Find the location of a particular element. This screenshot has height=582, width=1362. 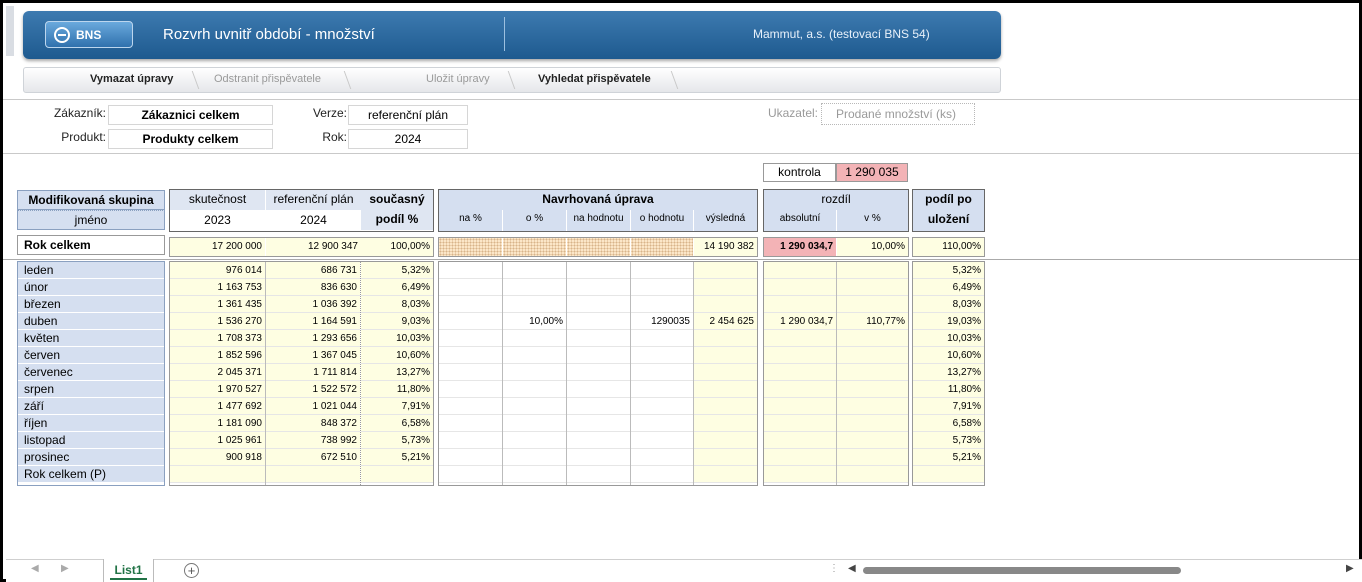

sheet-tab-list1: List1 is located at coordinates (128, 570).